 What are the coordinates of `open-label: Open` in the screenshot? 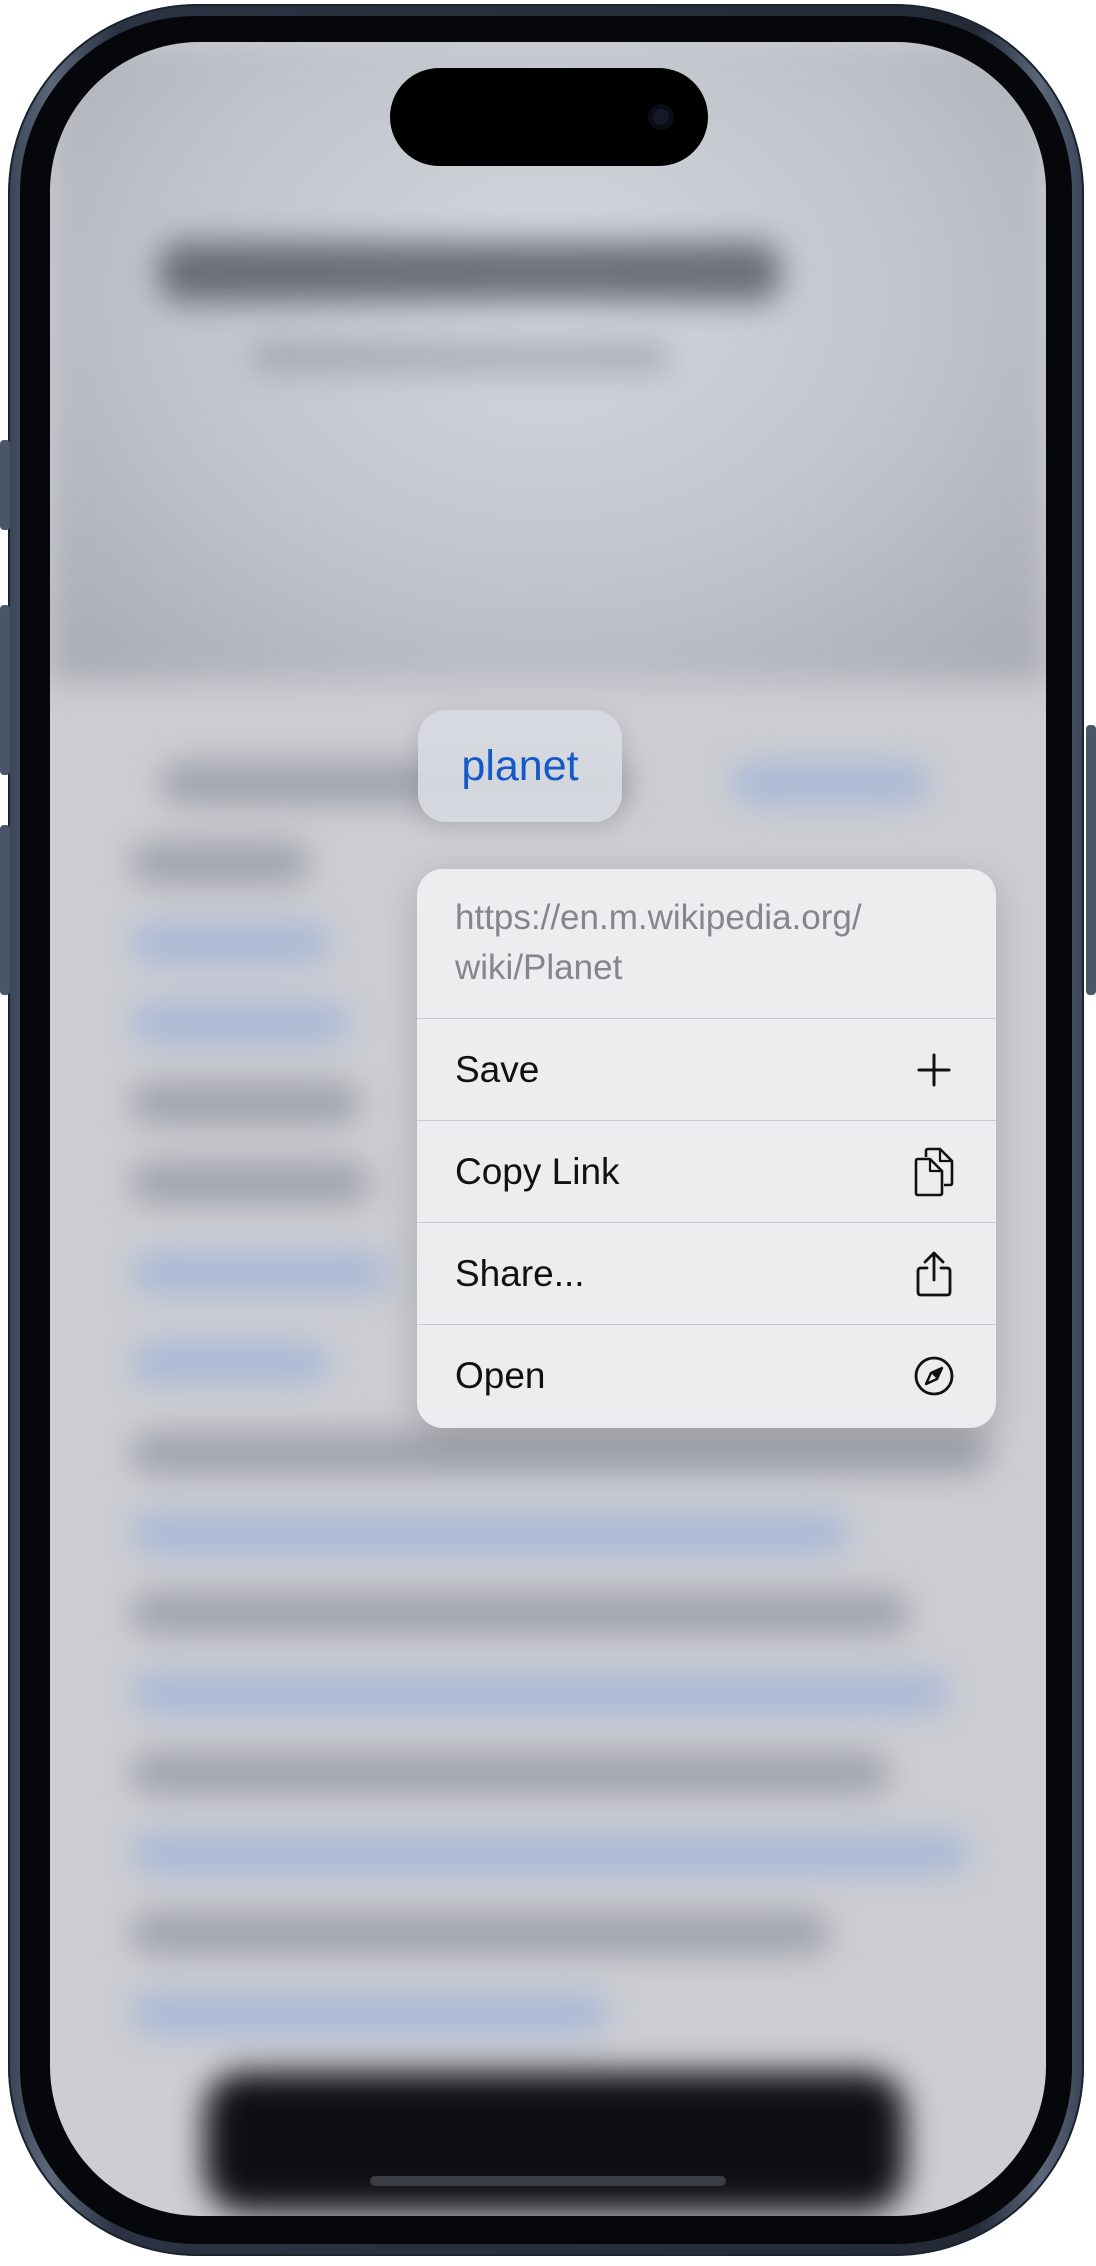 It's located at (500, 1375).